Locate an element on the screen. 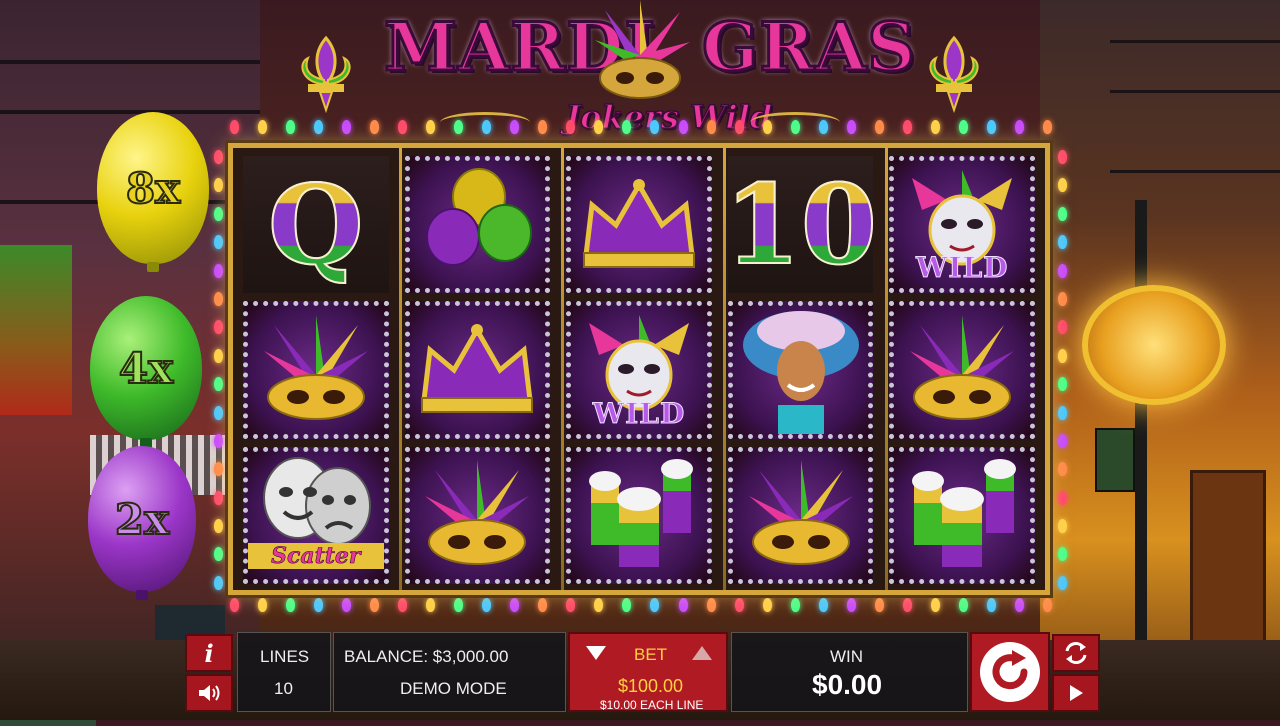 This screenshot has width=1280, height=726. bet-decrease-button is located at coordinates (596, 653).